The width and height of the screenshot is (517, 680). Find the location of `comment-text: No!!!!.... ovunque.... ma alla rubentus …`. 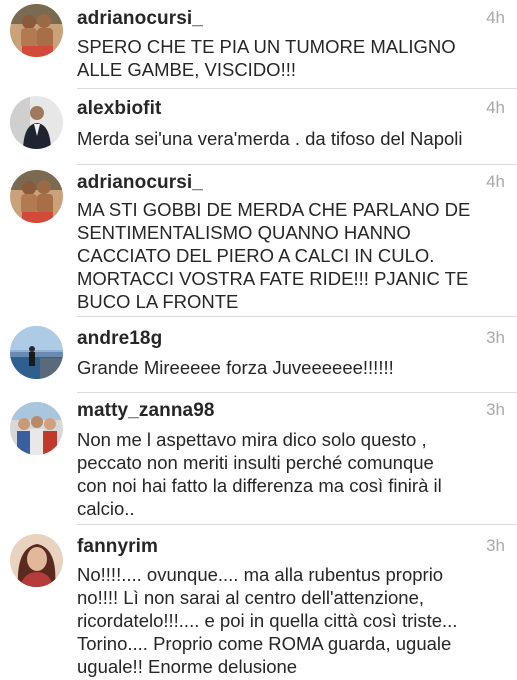

comment-text: No!!!!.... ovunque.... ma alla rubentus … is located at coordinates (267, 620).